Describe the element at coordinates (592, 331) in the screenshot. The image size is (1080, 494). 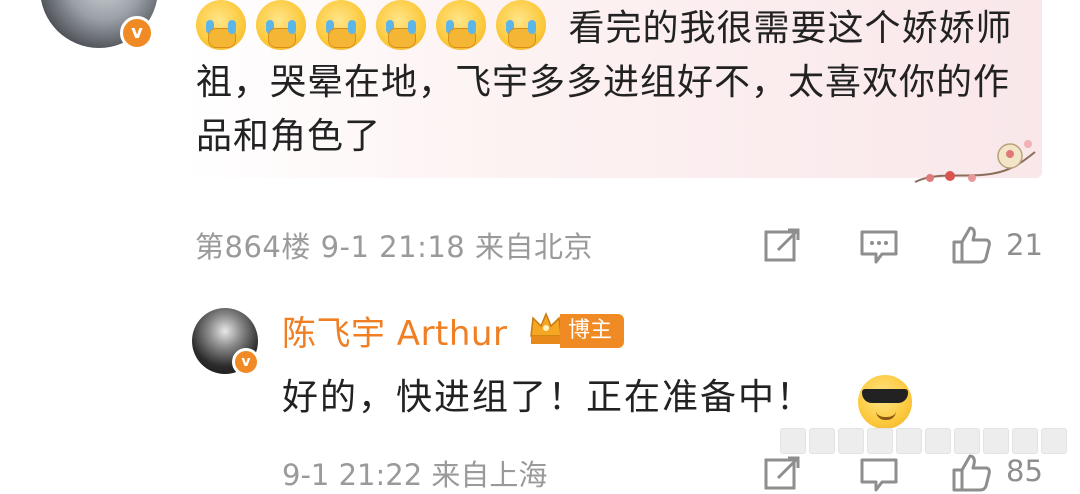
I see `blogger-badge: 博主` at that location.